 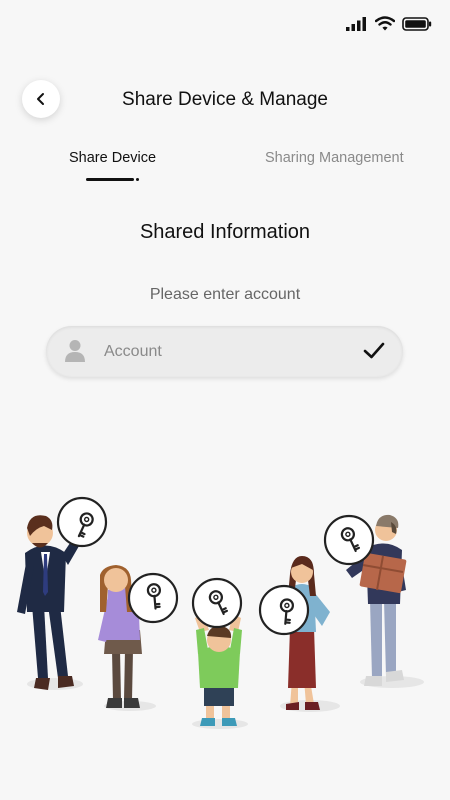 I want to click on account-prompt: Please enter account, so click(x=225, y=294).